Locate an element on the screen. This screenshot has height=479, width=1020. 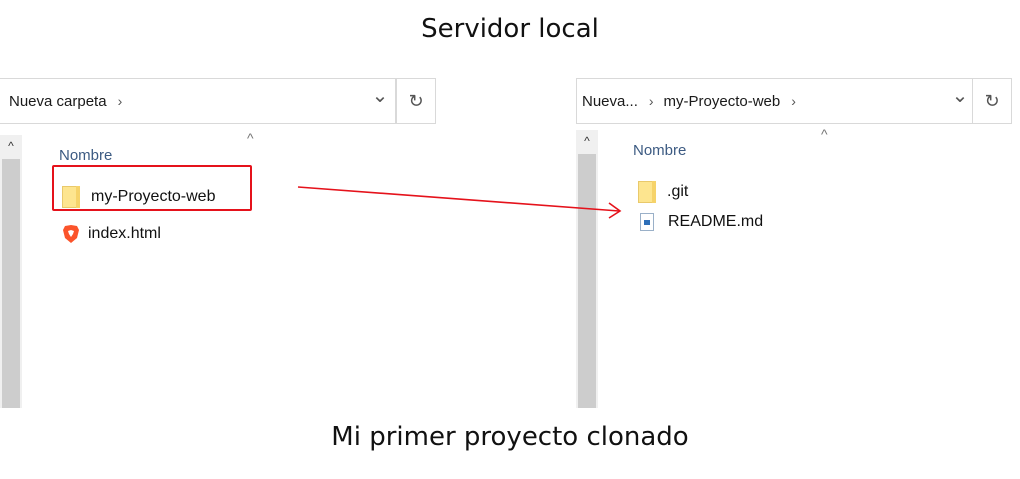
annotation-arrow is located at coordinates (459, 202).